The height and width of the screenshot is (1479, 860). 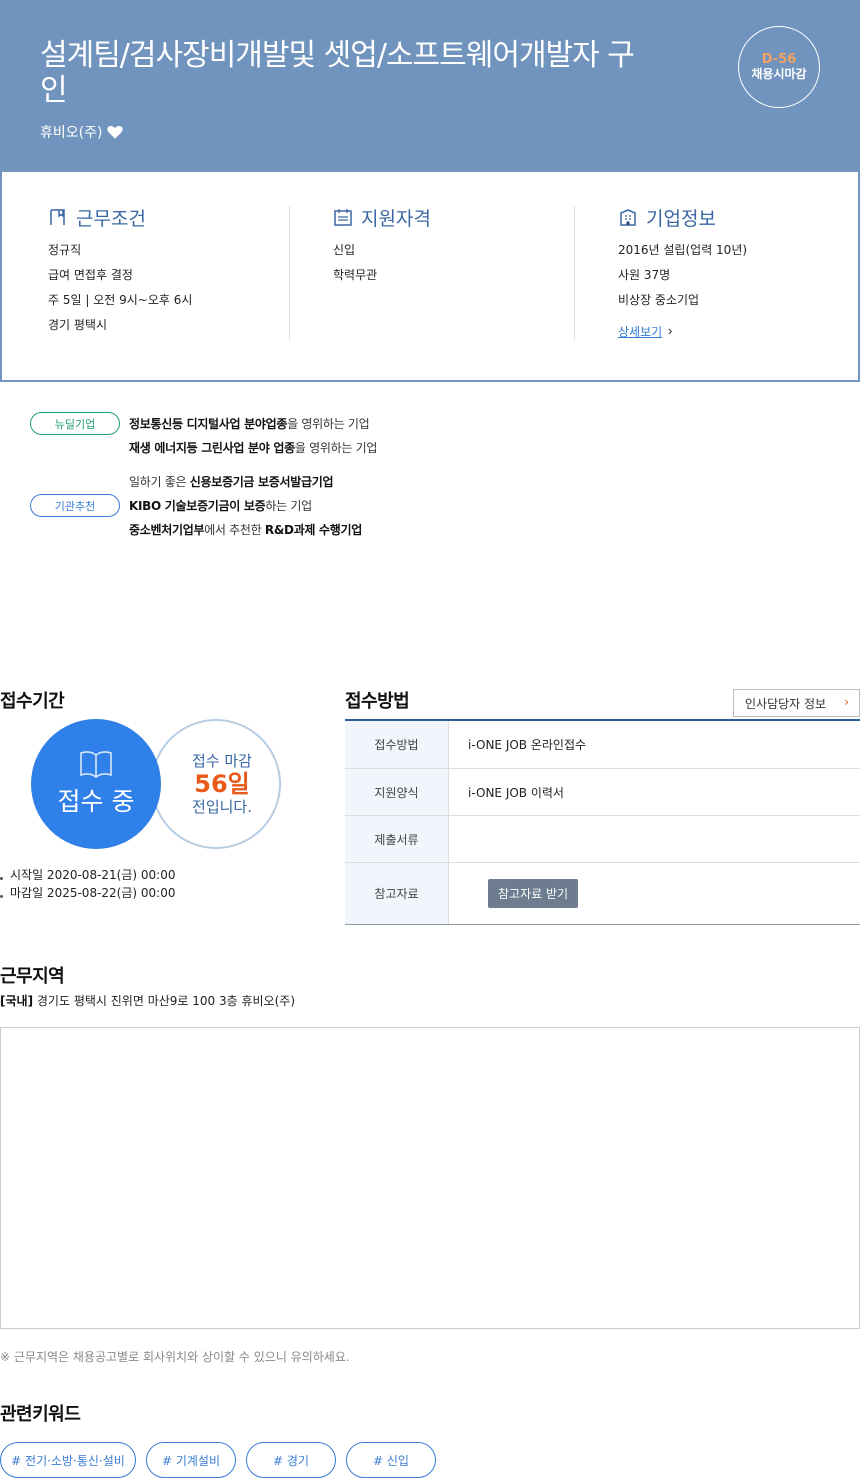 What do you see at coordinates (846, 702) in the screenshot?
I see `chevron-right-icon: ›` at bounding box center [846, 702].